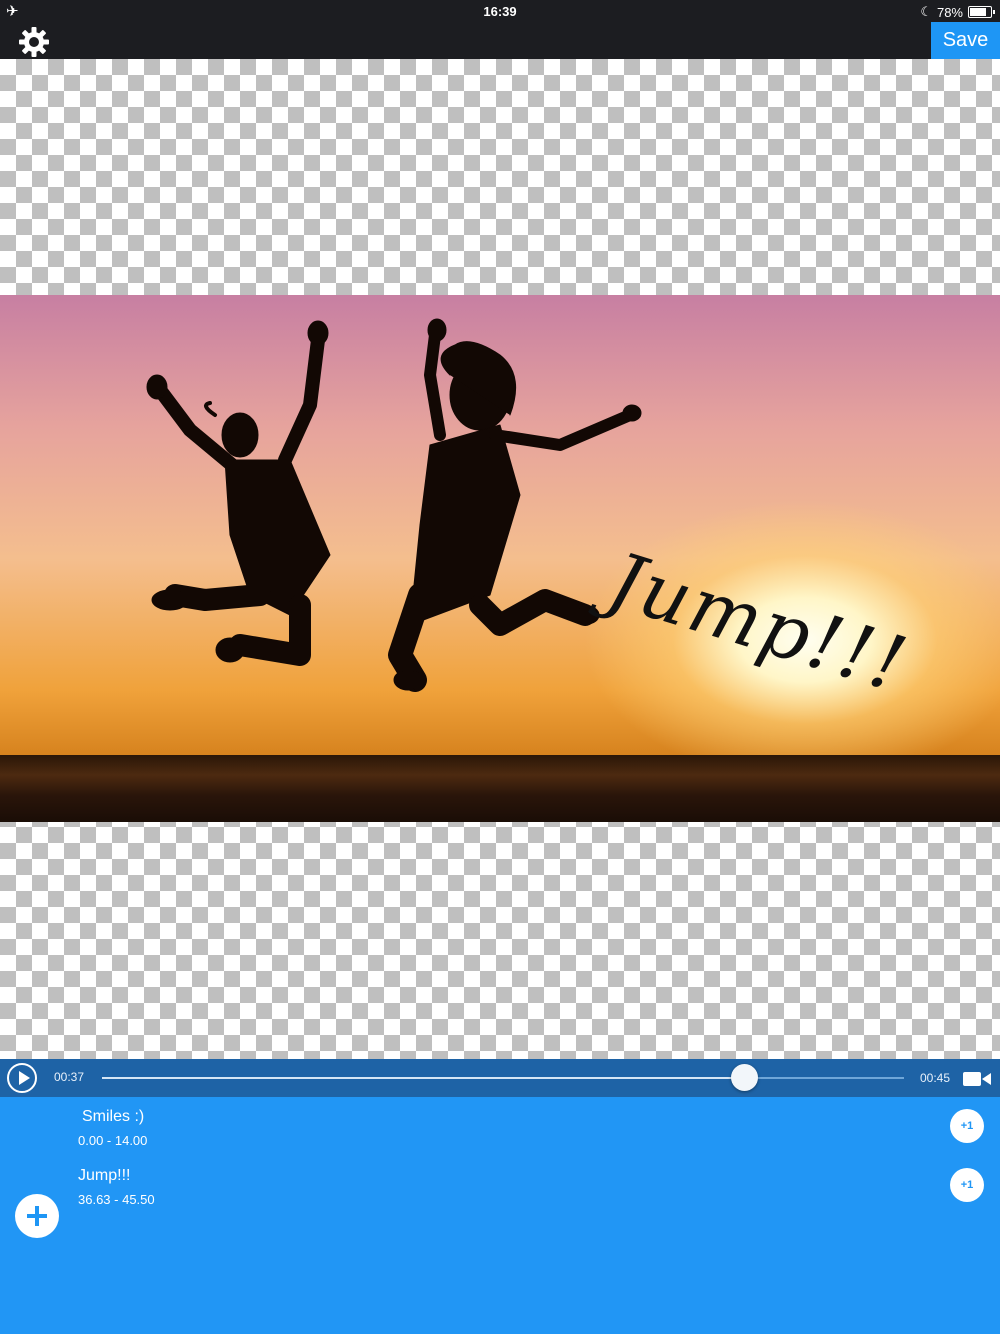 This screenshot has width=1000, height=1334. What do you see at coordinates (926, 11) in the screenshot?
I see `moon-icon: ☾` at bounding box center [926, 11].